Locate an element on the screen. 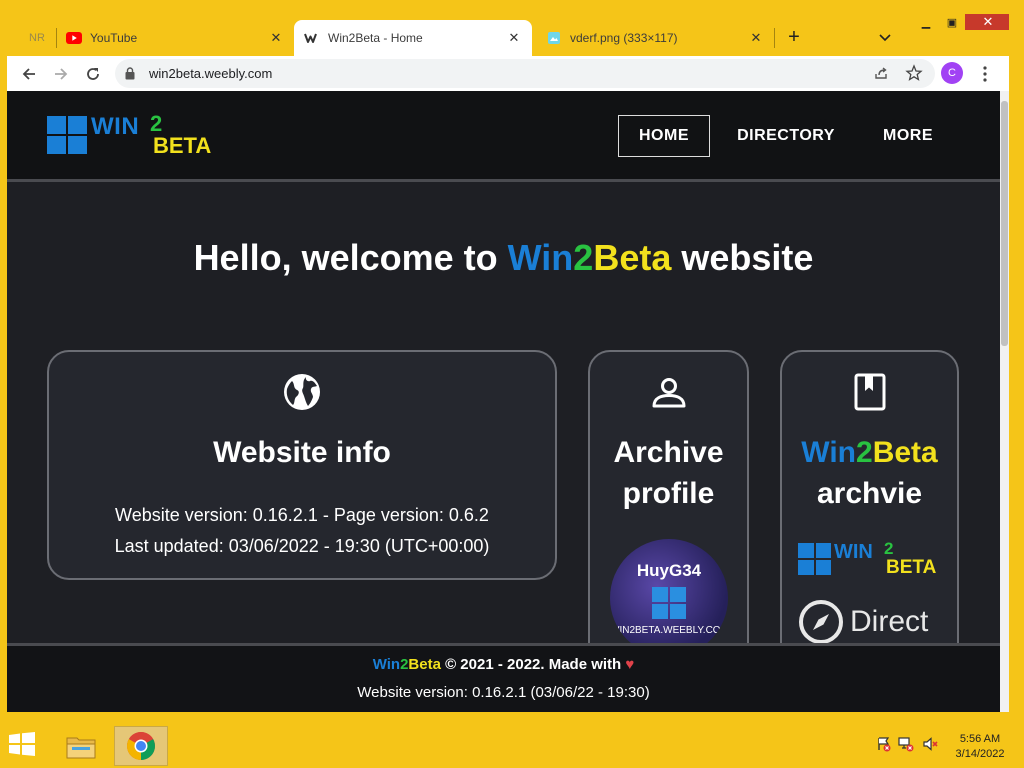 This screenshot has width=1024, height=768. network-icon is located at coordinates (906, 744).